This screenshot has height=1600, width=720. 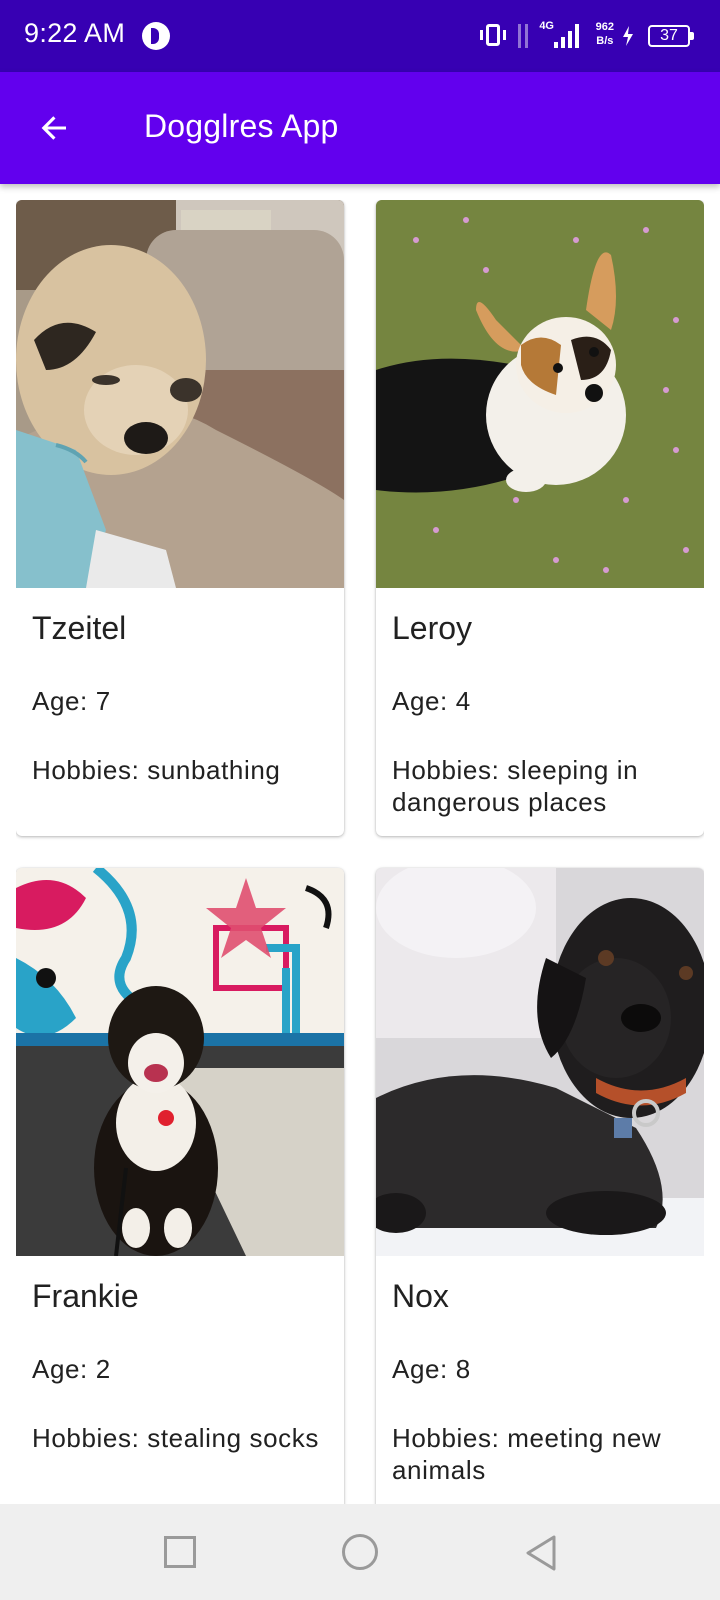 I want to click on network-type: 4G, so click(x=546, y=26).